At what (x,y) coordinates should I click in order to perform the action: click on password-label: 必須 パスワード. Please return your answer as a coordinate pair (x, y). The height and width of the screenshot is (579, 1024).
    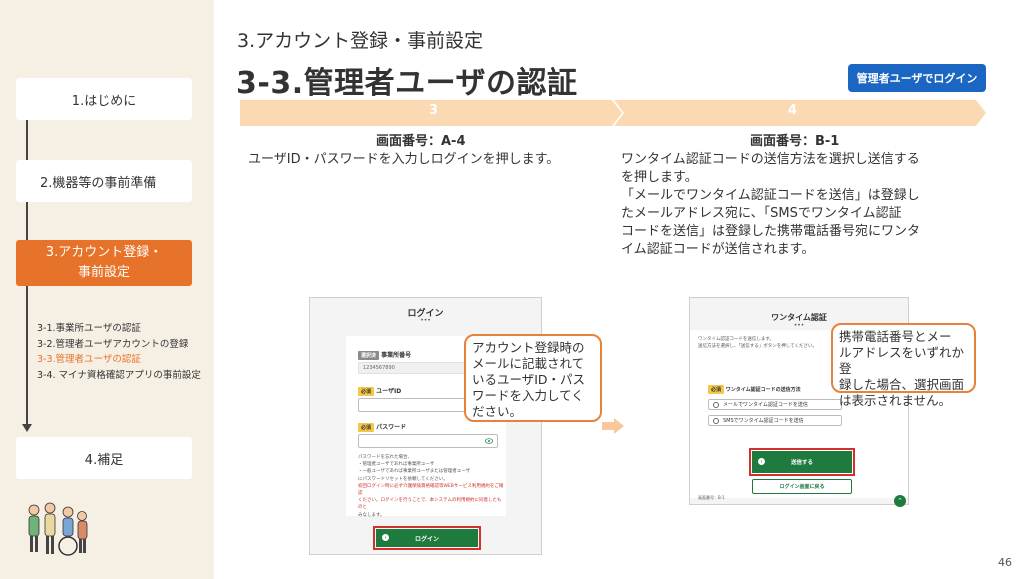
    Looking at the image, I should click on (382, 427).